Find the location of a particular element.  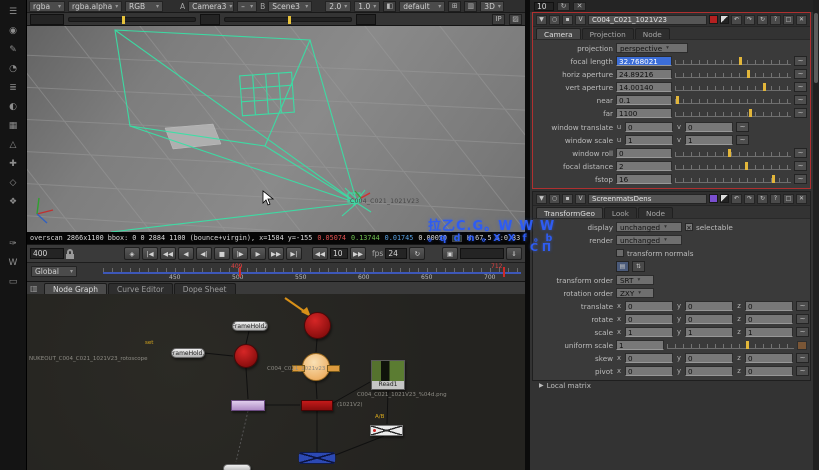

gamma-slider is located at coordinates (288, 19).